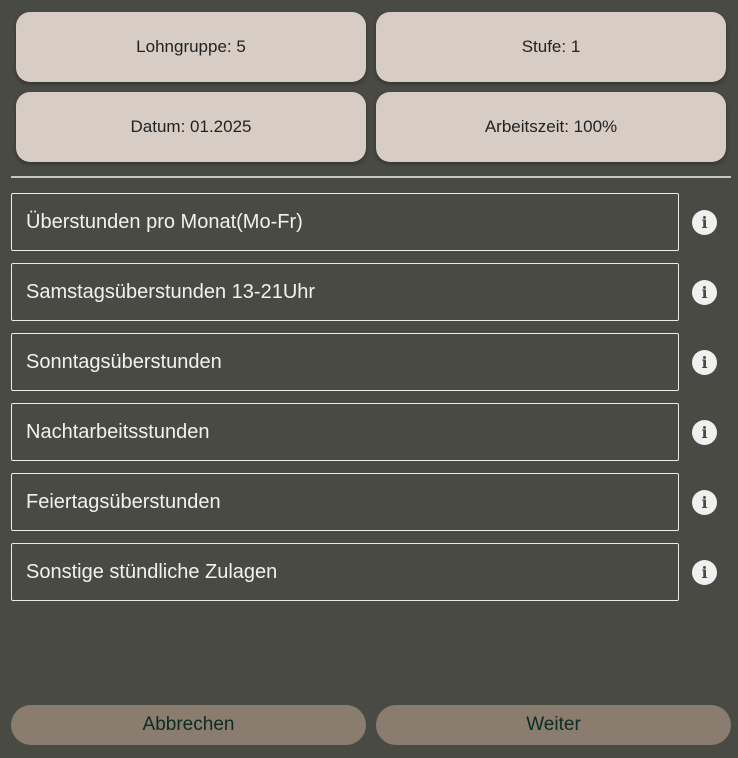 Image resolution: width=738 pixels, height=758 pixels. I want to click on section-divider, so click(371, 177).